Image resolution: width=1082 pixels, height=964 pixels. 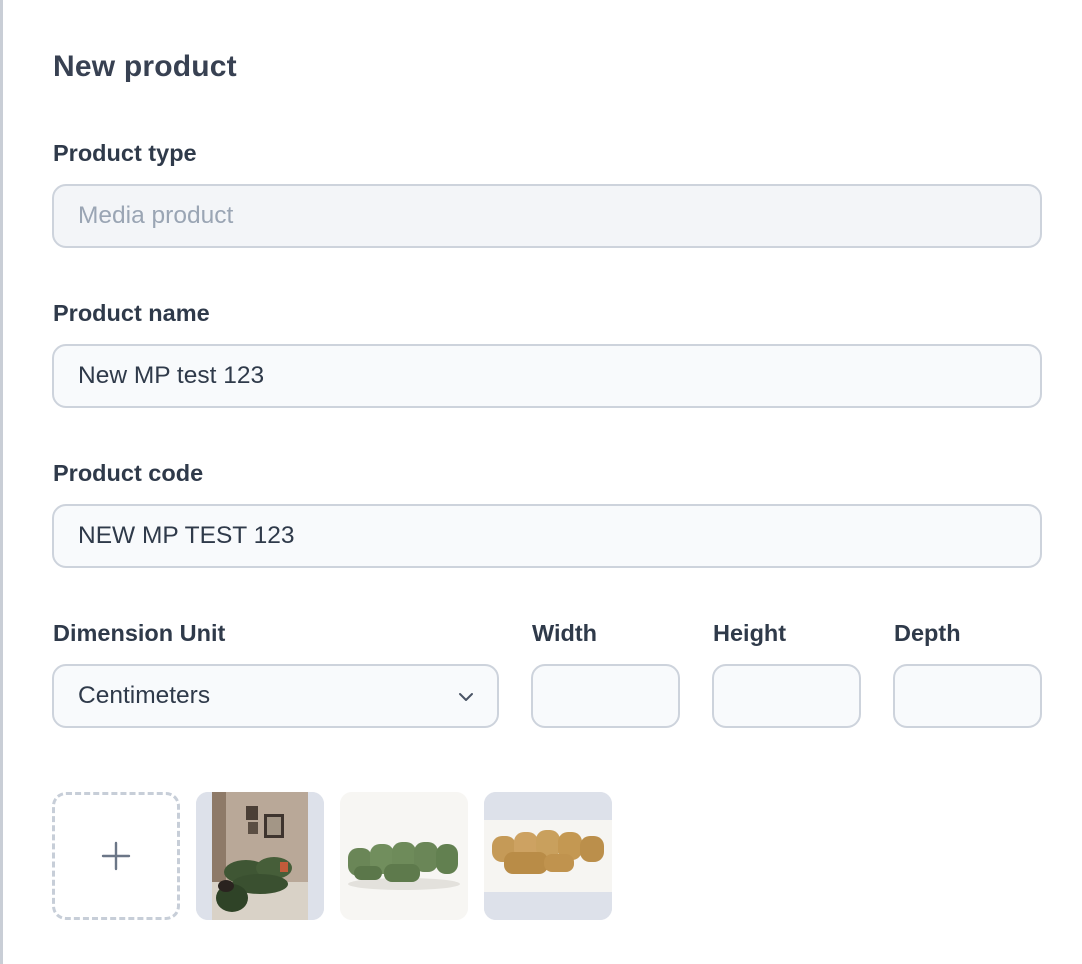 What do you see at coordinates (547, 376) in the screenshot?
I see `product-name-input: New MP test 123` at bounding box center [547, 376].